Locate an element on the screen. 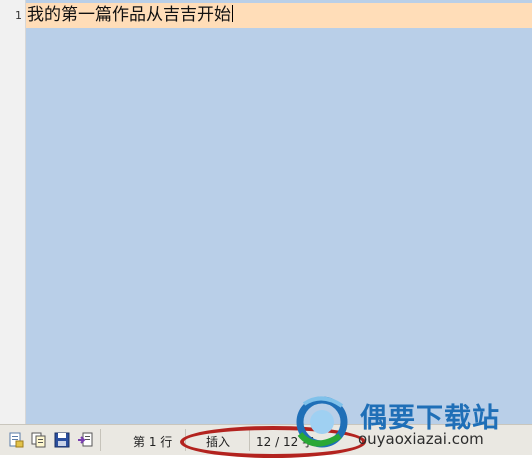 The height and width of the screenshot is (458, 532). new-document-icon is located at coordinates (16, 440).